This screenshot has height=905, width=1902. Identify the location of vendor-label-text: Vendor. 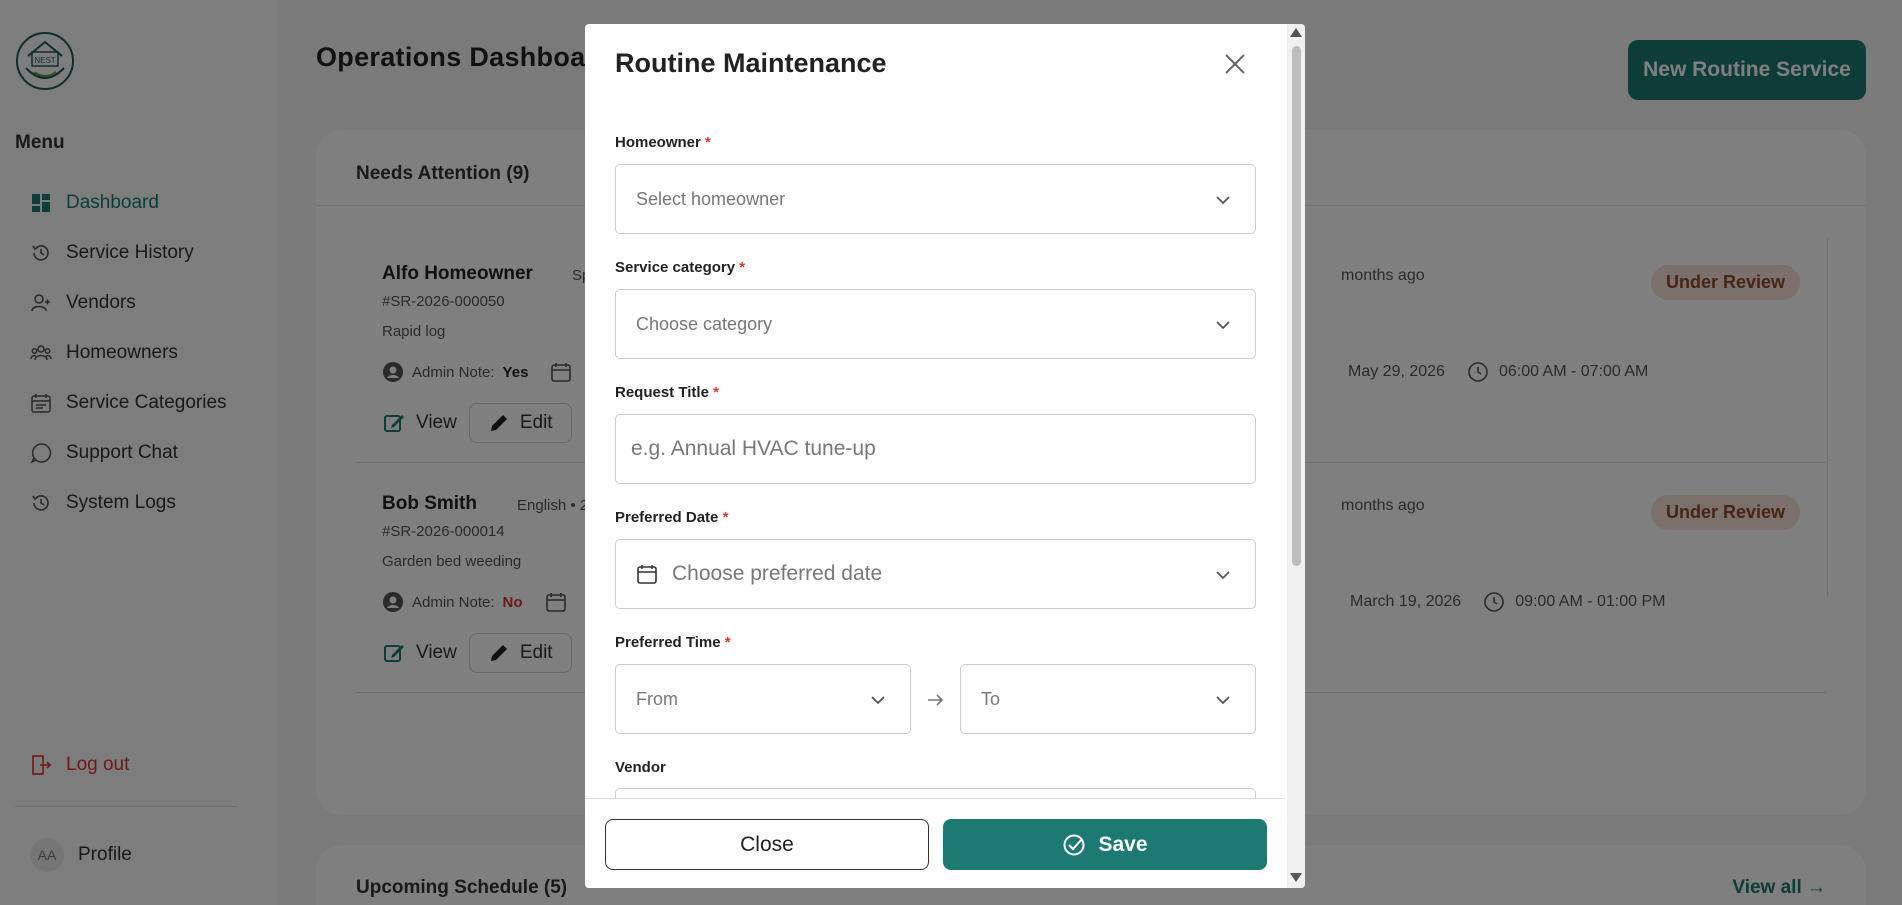
(640, 767).